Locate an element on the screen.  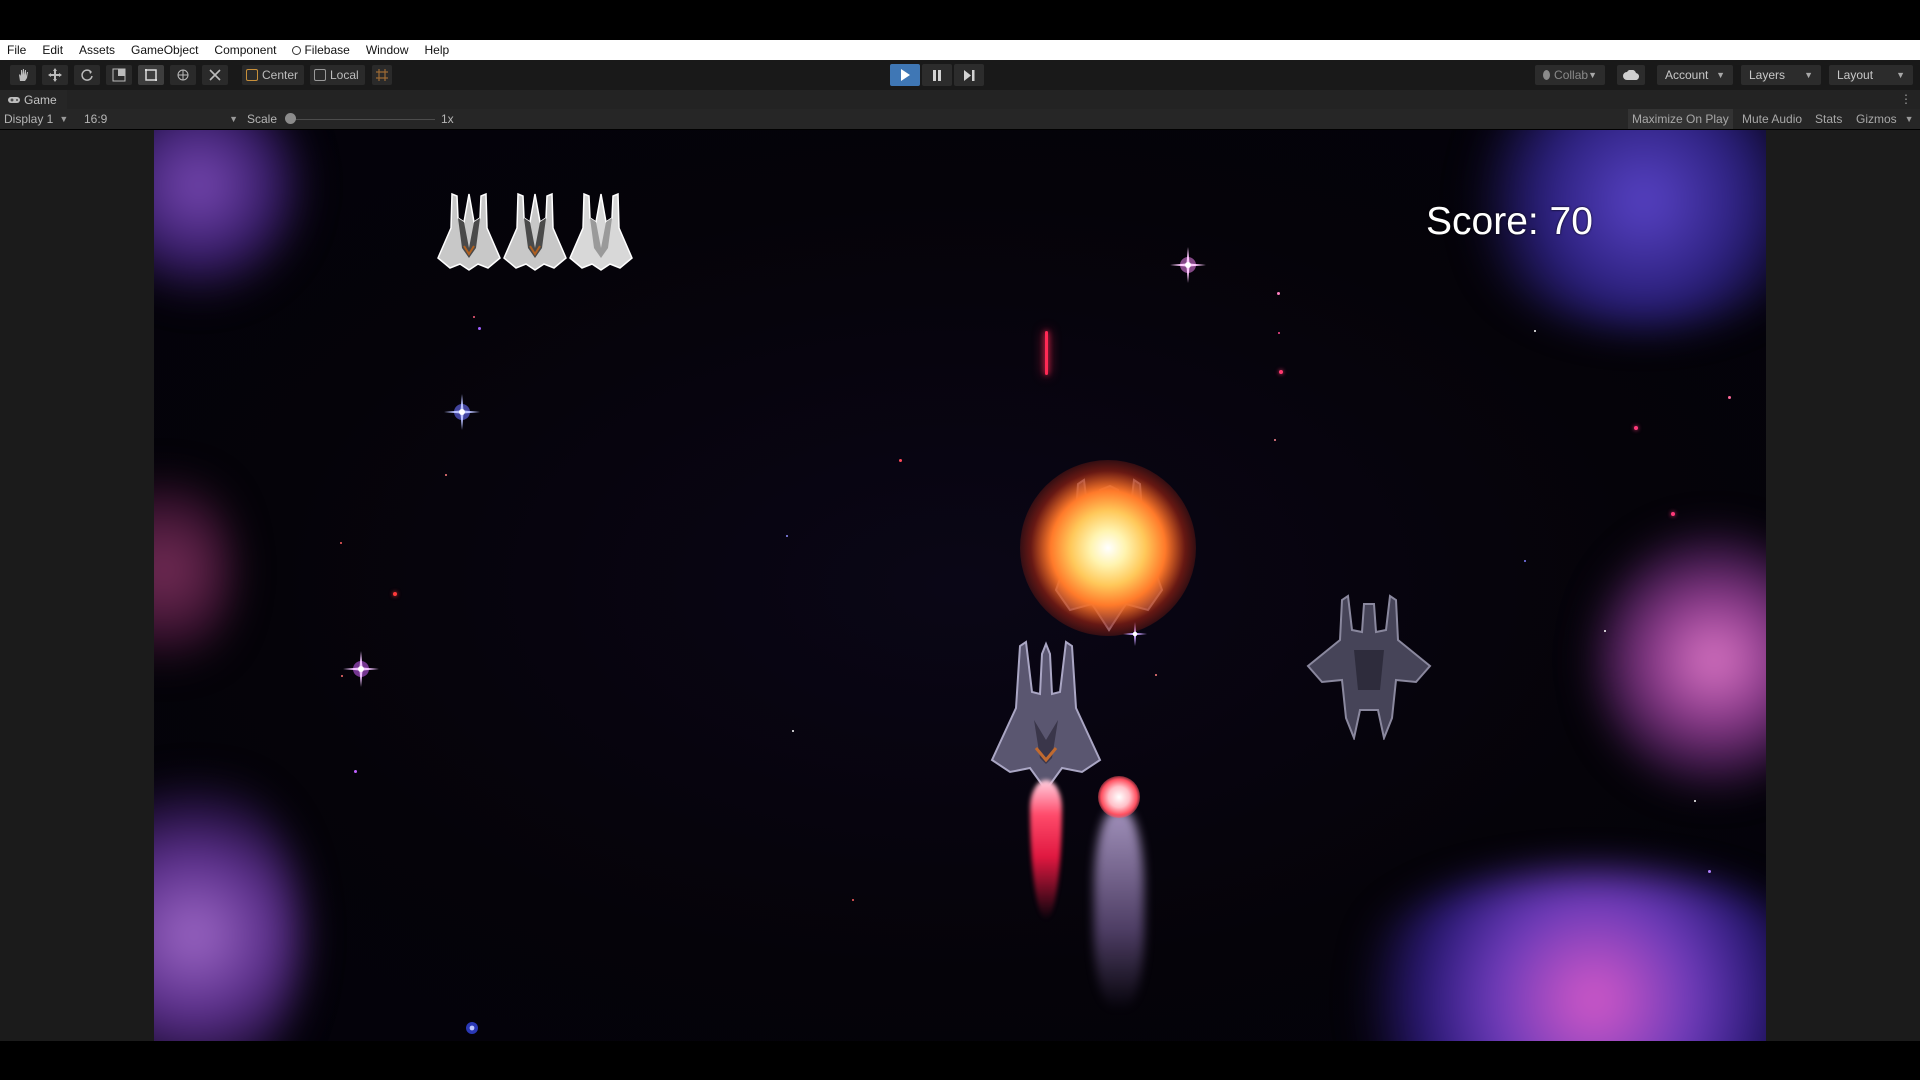
nebula-top-left is located at coordinates (229, 215).